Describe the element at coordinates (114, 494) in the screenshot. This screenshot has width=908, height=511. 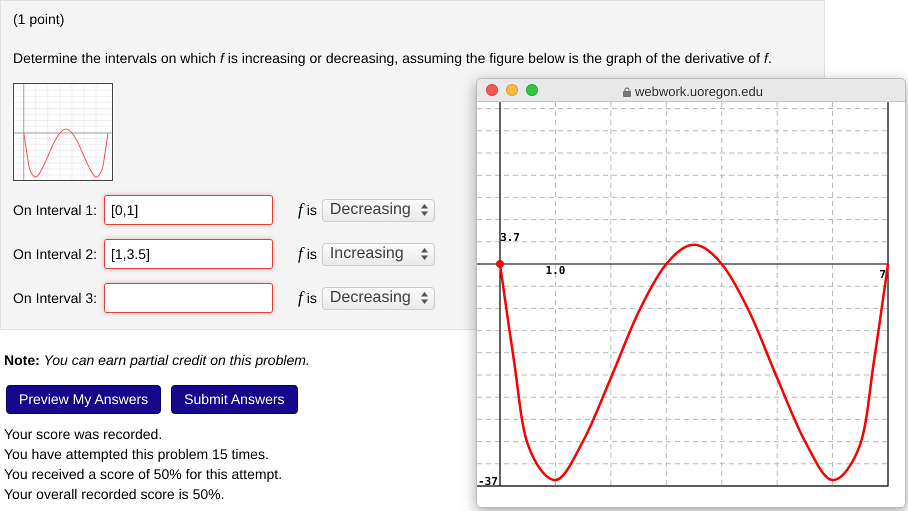
I see `score-message: Your overall recorded score is 50%.` at that location.